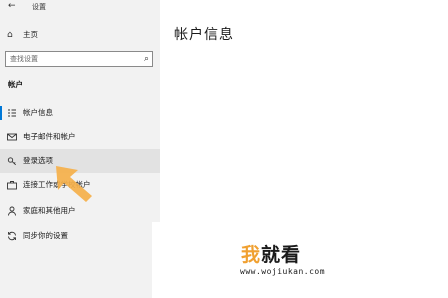 This screenshot has width=448, height=298. I want to click on pointer-arrow-icon, so click(74, 184).